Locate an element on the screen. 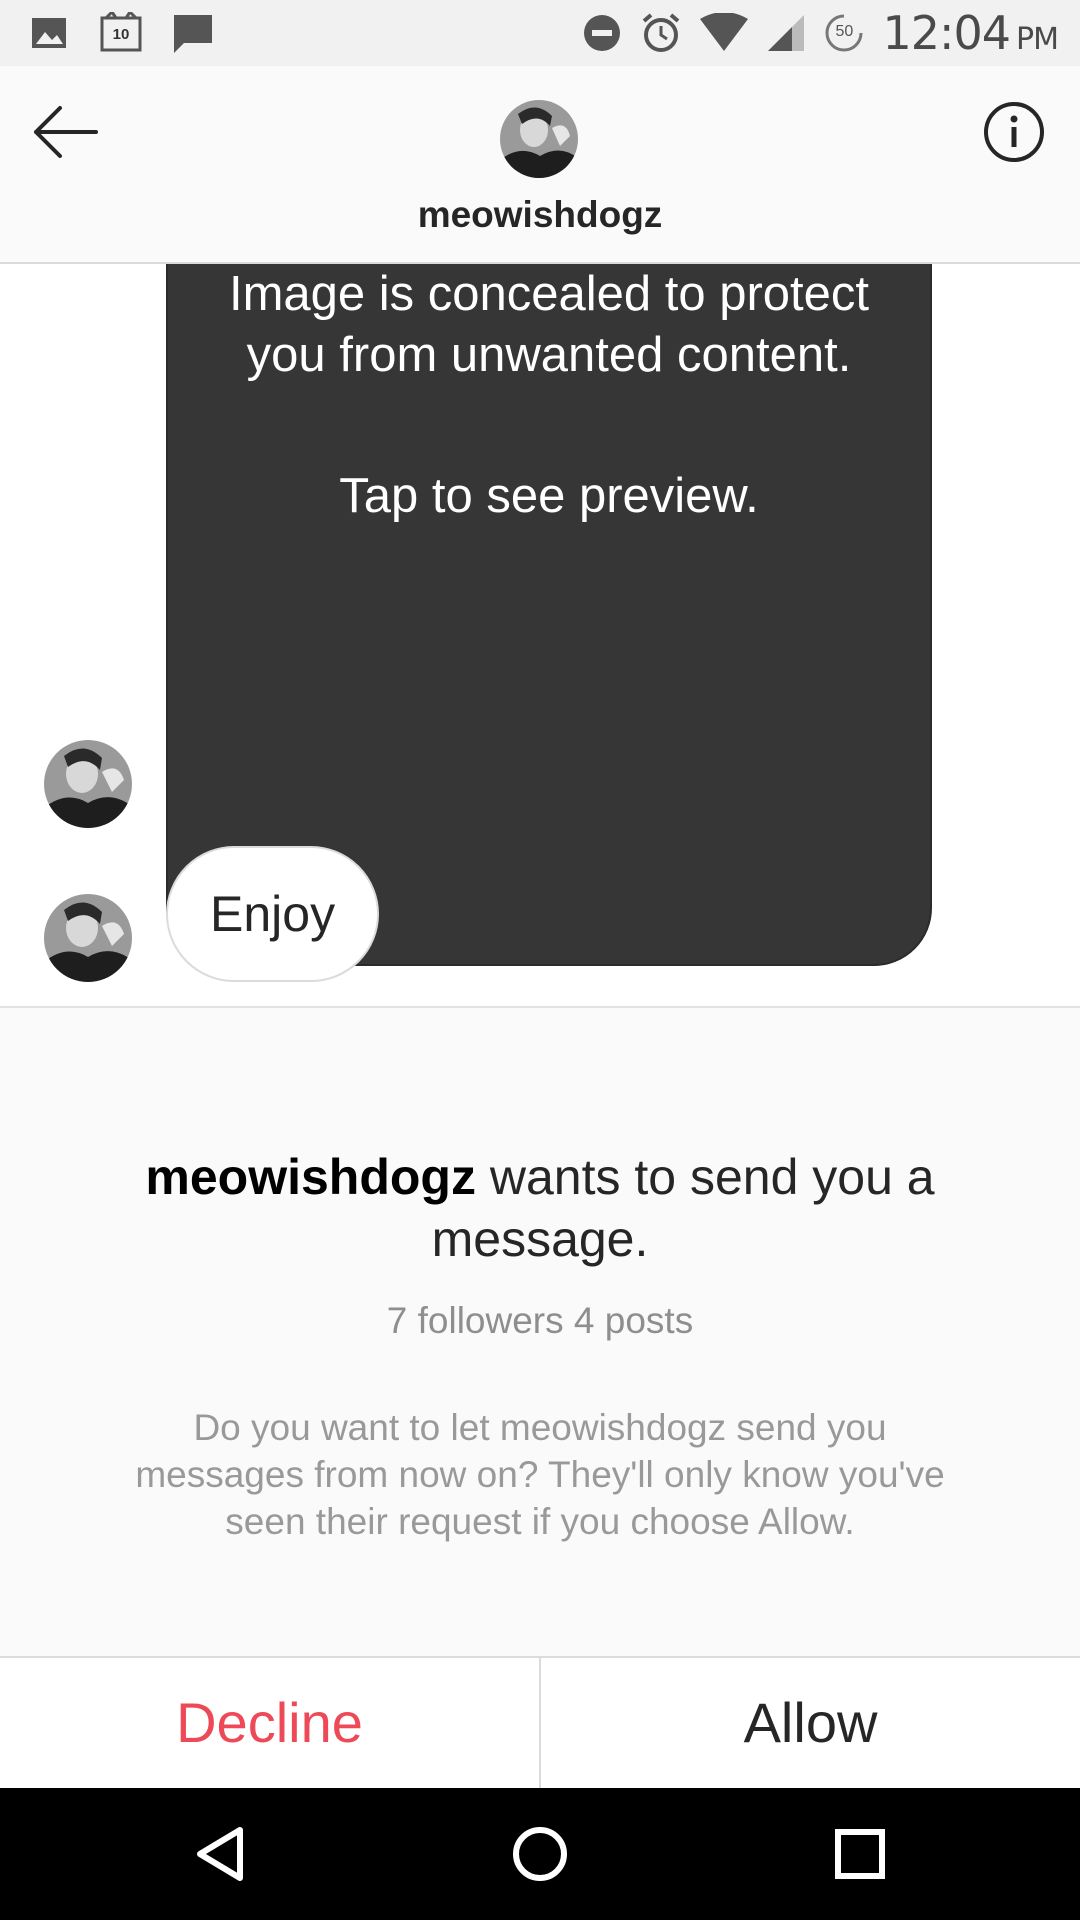  conversation-header: meowishdogz is located at coordinates (540, 165).